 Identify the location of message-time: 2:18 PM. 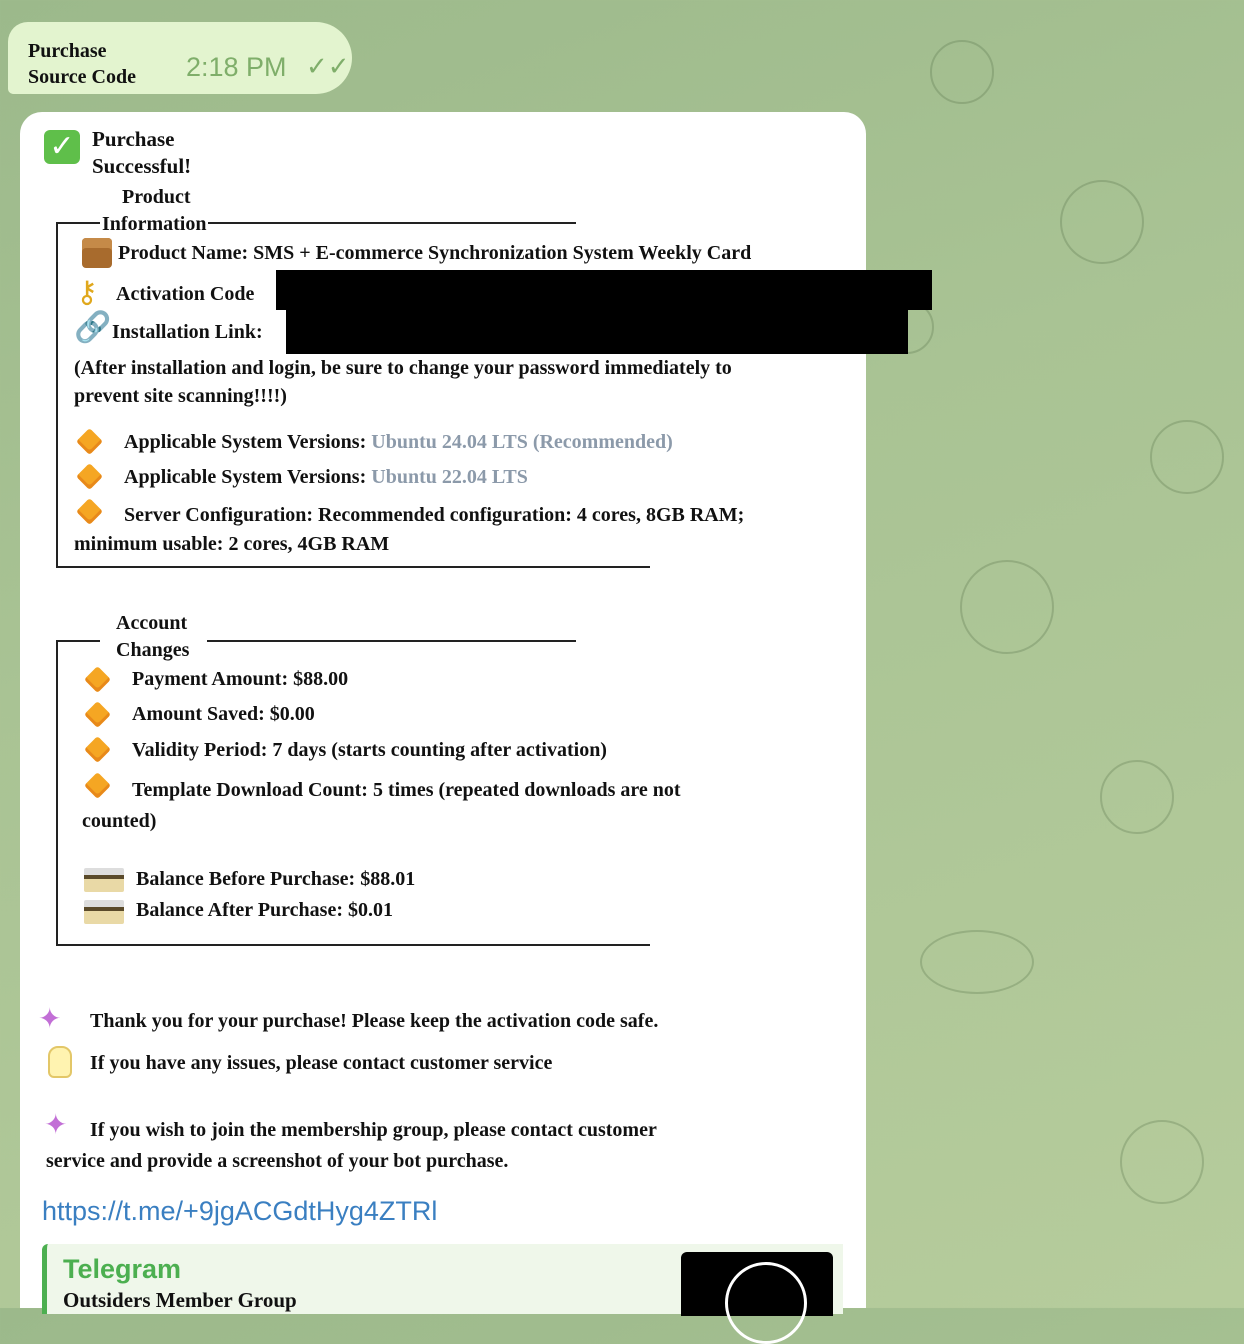
(236, 67).